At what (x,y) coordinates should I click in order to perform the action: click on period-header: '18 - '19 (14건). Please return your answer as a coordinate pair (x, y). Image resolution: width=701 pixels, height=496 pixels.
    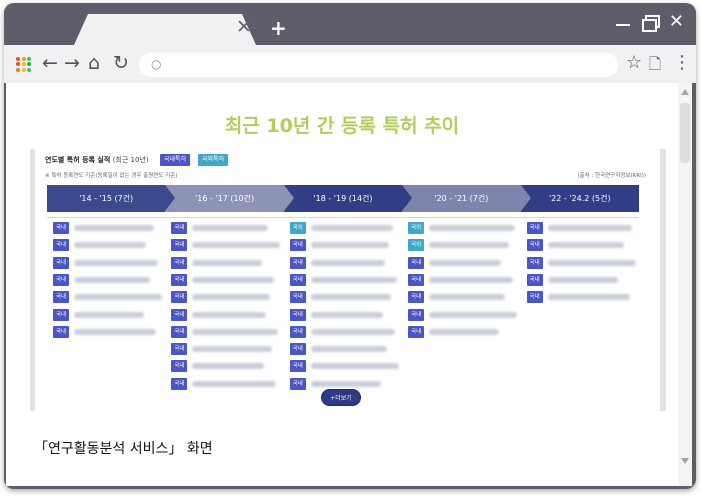
    Looking at the image, I should click on (343, 198).